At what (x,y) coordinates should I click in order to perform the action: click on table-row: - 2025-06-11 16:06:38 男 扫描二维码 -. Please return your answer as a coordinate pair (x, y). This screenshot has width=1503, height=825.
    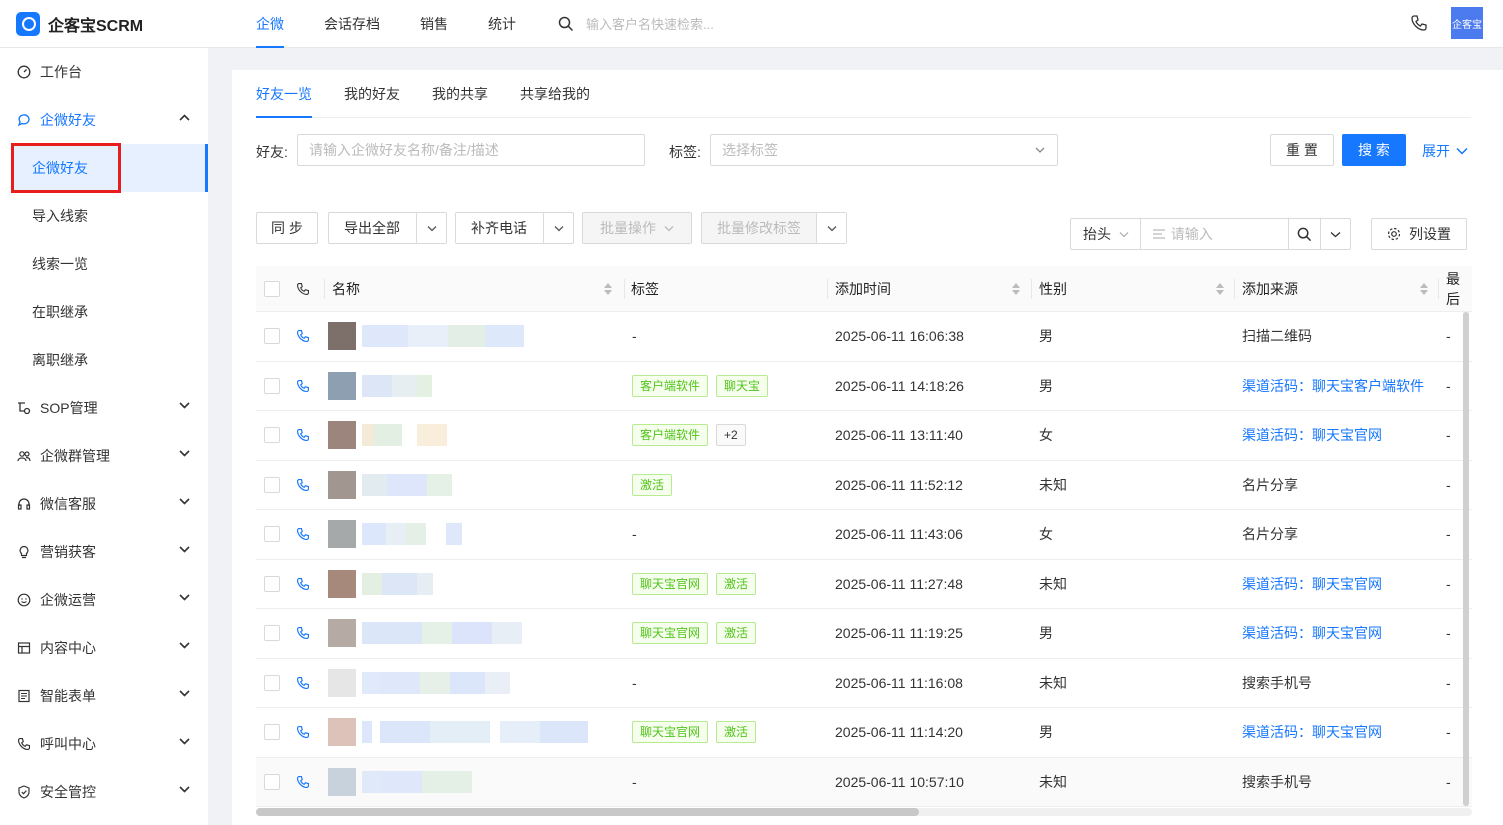
    Looking at the image, I should click on (864, 337).